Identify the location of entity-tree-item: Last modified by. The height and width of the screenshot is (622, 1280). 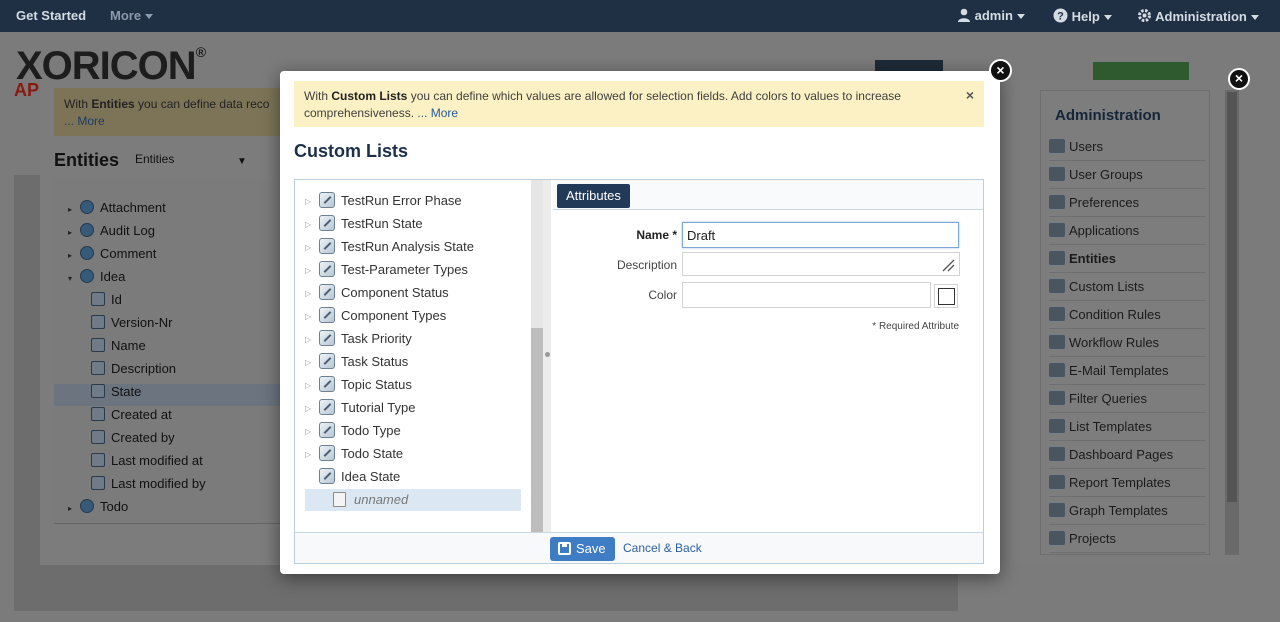
(167, 487).